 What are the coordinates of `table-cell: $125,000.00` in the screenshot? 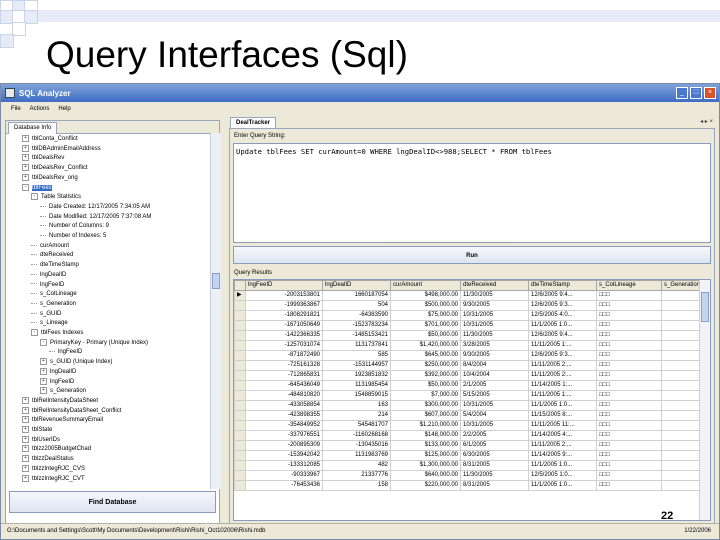 It's located at (425, 455).